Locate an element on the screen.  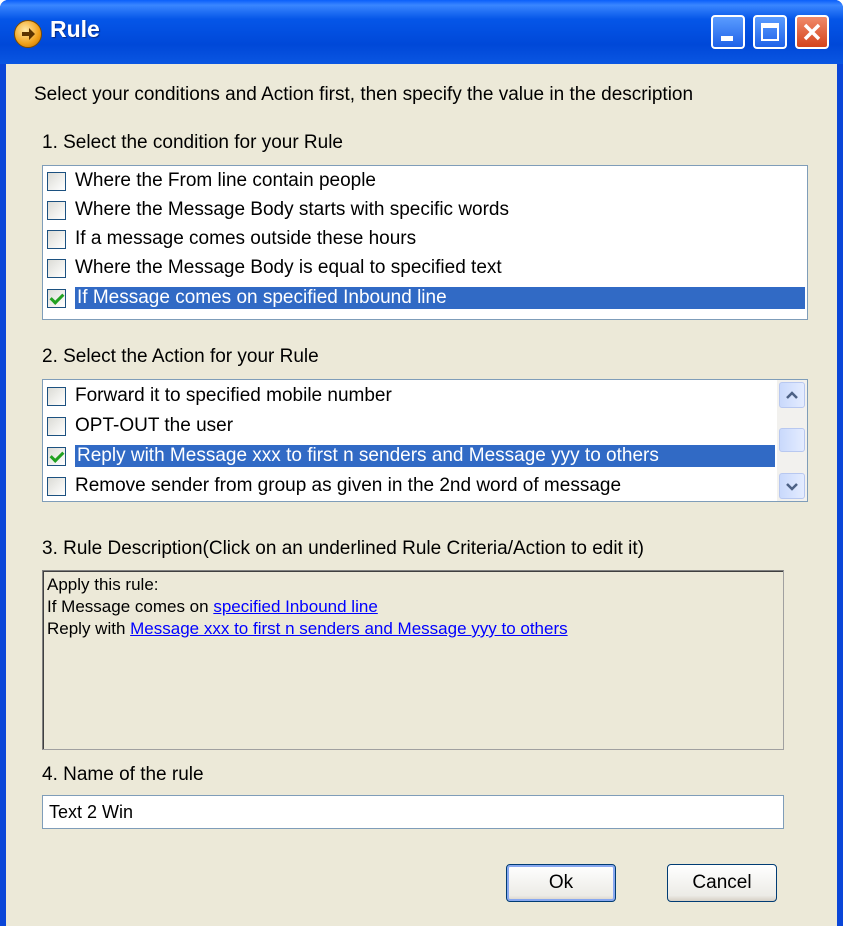
maximize-button is located at coordinates (770, 32).